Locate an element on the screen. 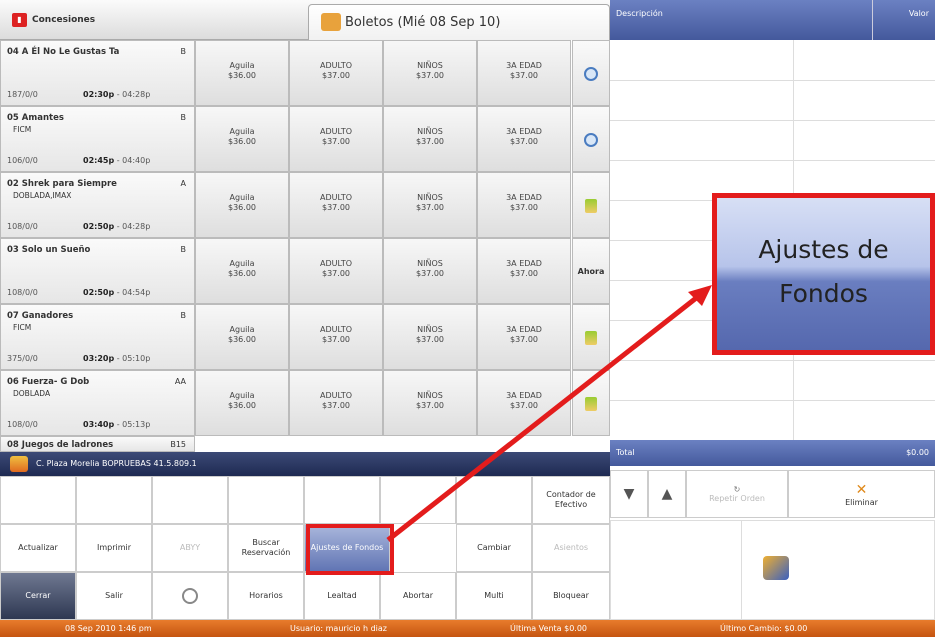 The height and width of the screenshot is (637, 935). highlight-box is located at coordinates (350, 549).